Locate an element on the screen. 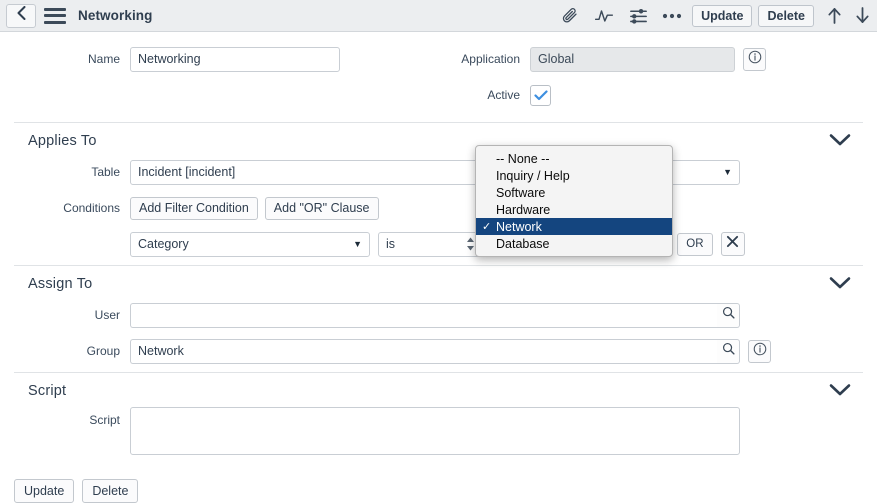  footer-update-button: Update is located at coordinates (44, 491).